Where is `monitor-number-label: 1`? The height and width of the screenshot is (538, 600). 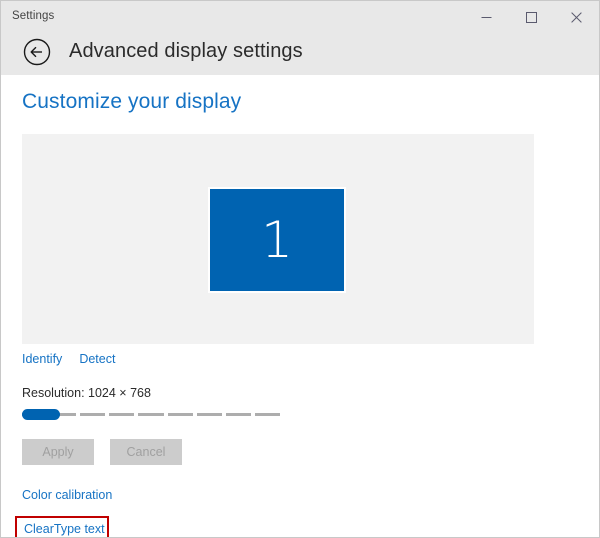 monitor-number-label: 1 is located at coordinates (277, 240).